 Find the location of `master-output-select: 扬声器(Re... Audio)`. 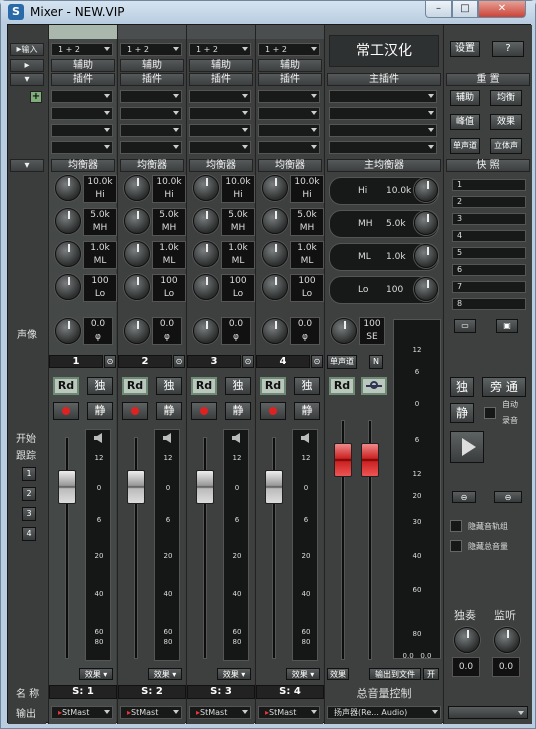

master-output-select: 扬声器(Re... Audio) is located at coordinates (384, 712).